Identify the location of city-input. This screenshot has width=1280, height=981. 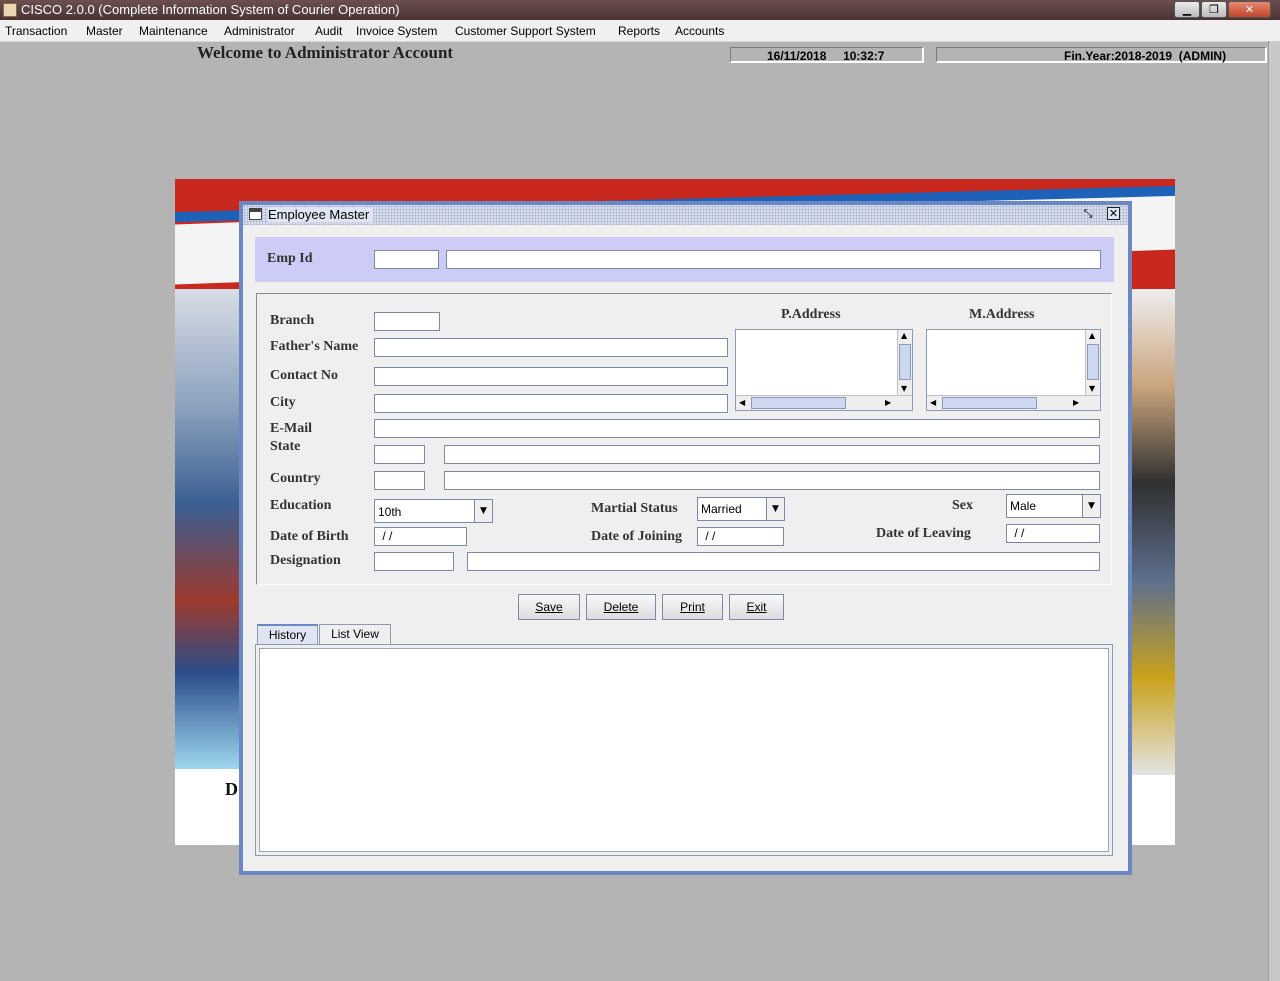
(551, 403).